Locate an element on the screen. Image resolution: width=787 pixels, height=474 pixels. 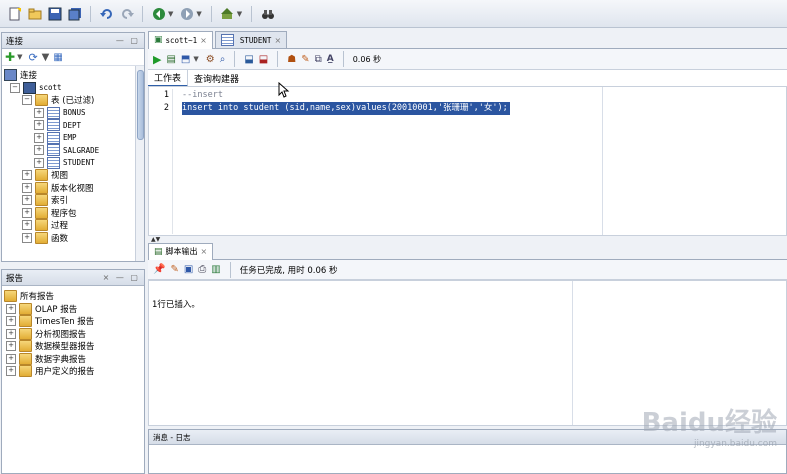
run-script-icon: ▤ is located at coordinates (170, 59).